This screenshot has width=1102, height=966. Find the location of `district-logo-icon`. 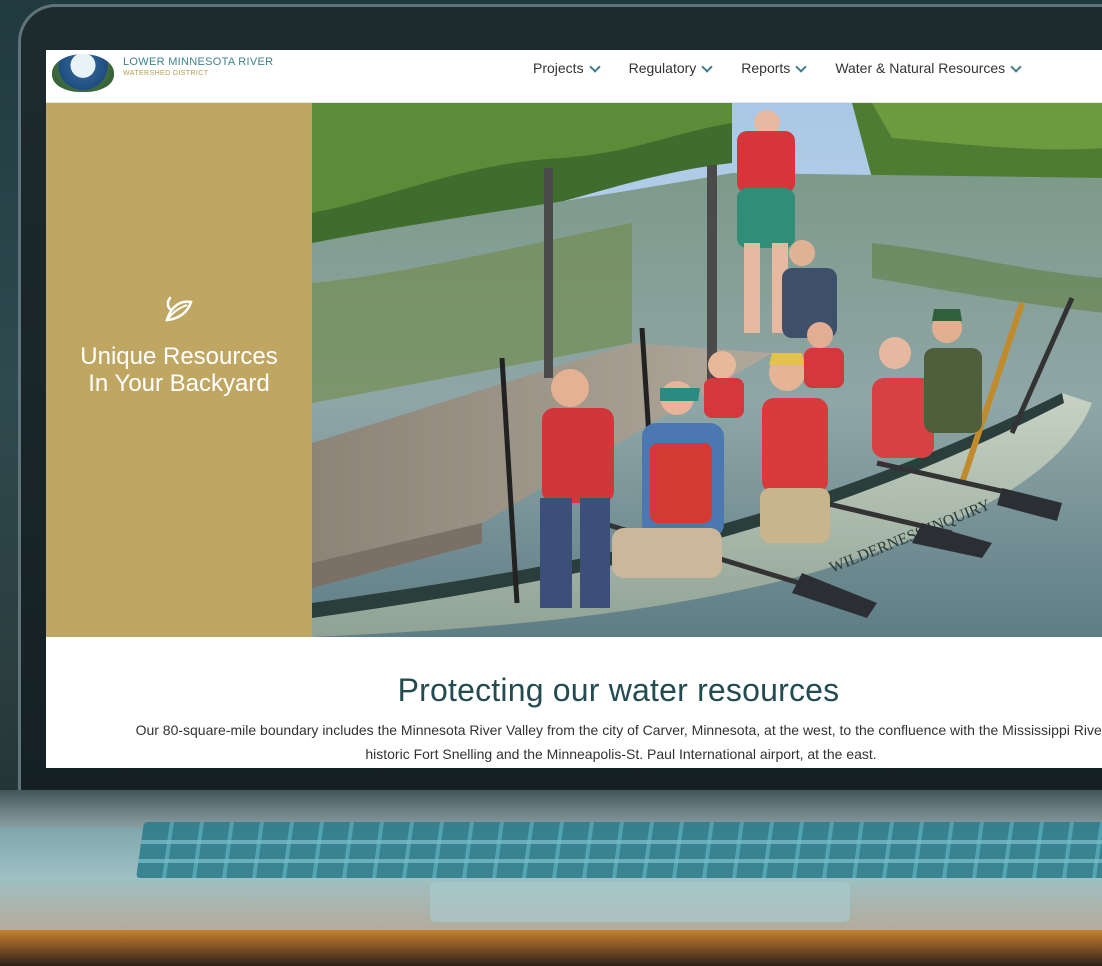

district-logo-icon is located at coordinates (83, 73).